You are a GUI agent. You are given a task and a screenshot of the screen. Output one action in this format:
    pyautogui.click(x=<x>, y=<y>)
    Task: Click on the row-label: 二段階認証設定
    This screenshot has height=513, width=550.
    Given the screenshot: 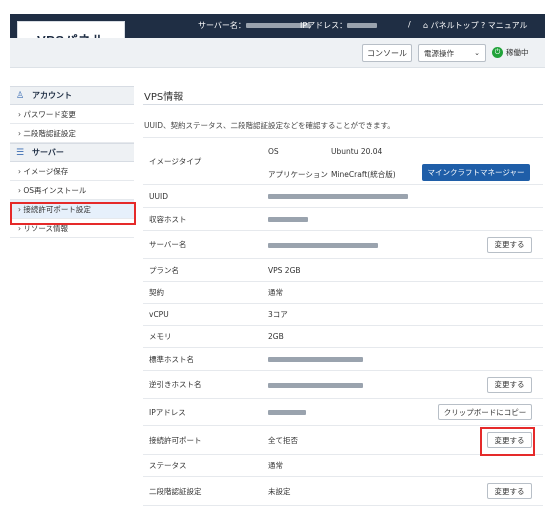 What is the action you would take?
    pyautogui.click(x=175, y=491)
    